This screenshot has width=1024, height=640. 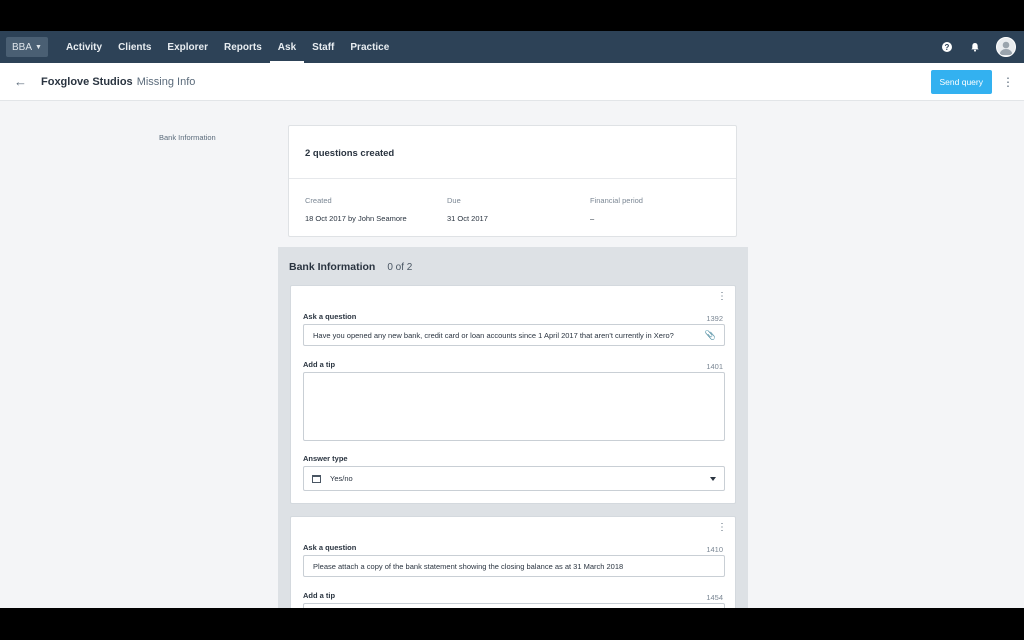 I want to click on notifications-button, so click(x=975, y=47).